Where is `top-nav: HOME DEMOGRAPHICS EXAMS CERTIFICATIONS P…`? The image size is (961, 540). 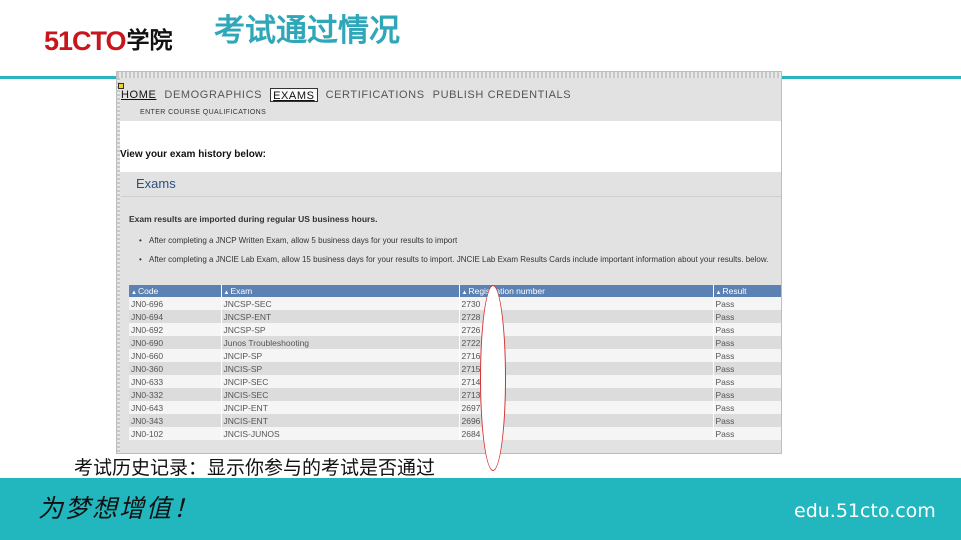 top-nav: HOME DEMOGRAPHICS EXAMS CERTIFICATIONS P… is located at coordinates (346, 95).